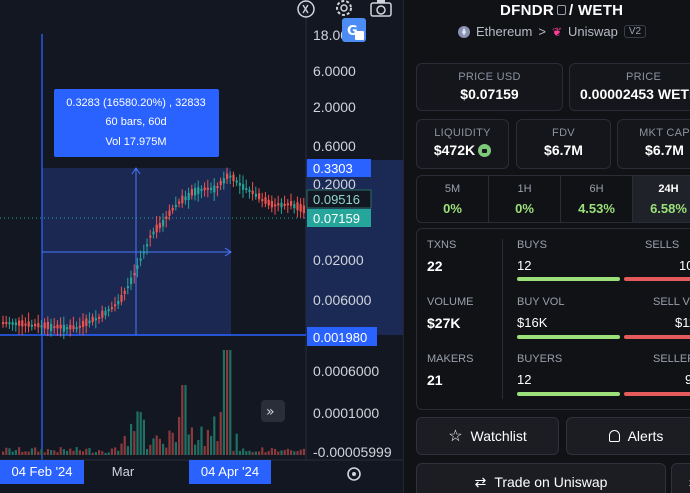 This screenshot has height=493, width=690. I want to click on timeframe-label: 1H, so click(524, 189).